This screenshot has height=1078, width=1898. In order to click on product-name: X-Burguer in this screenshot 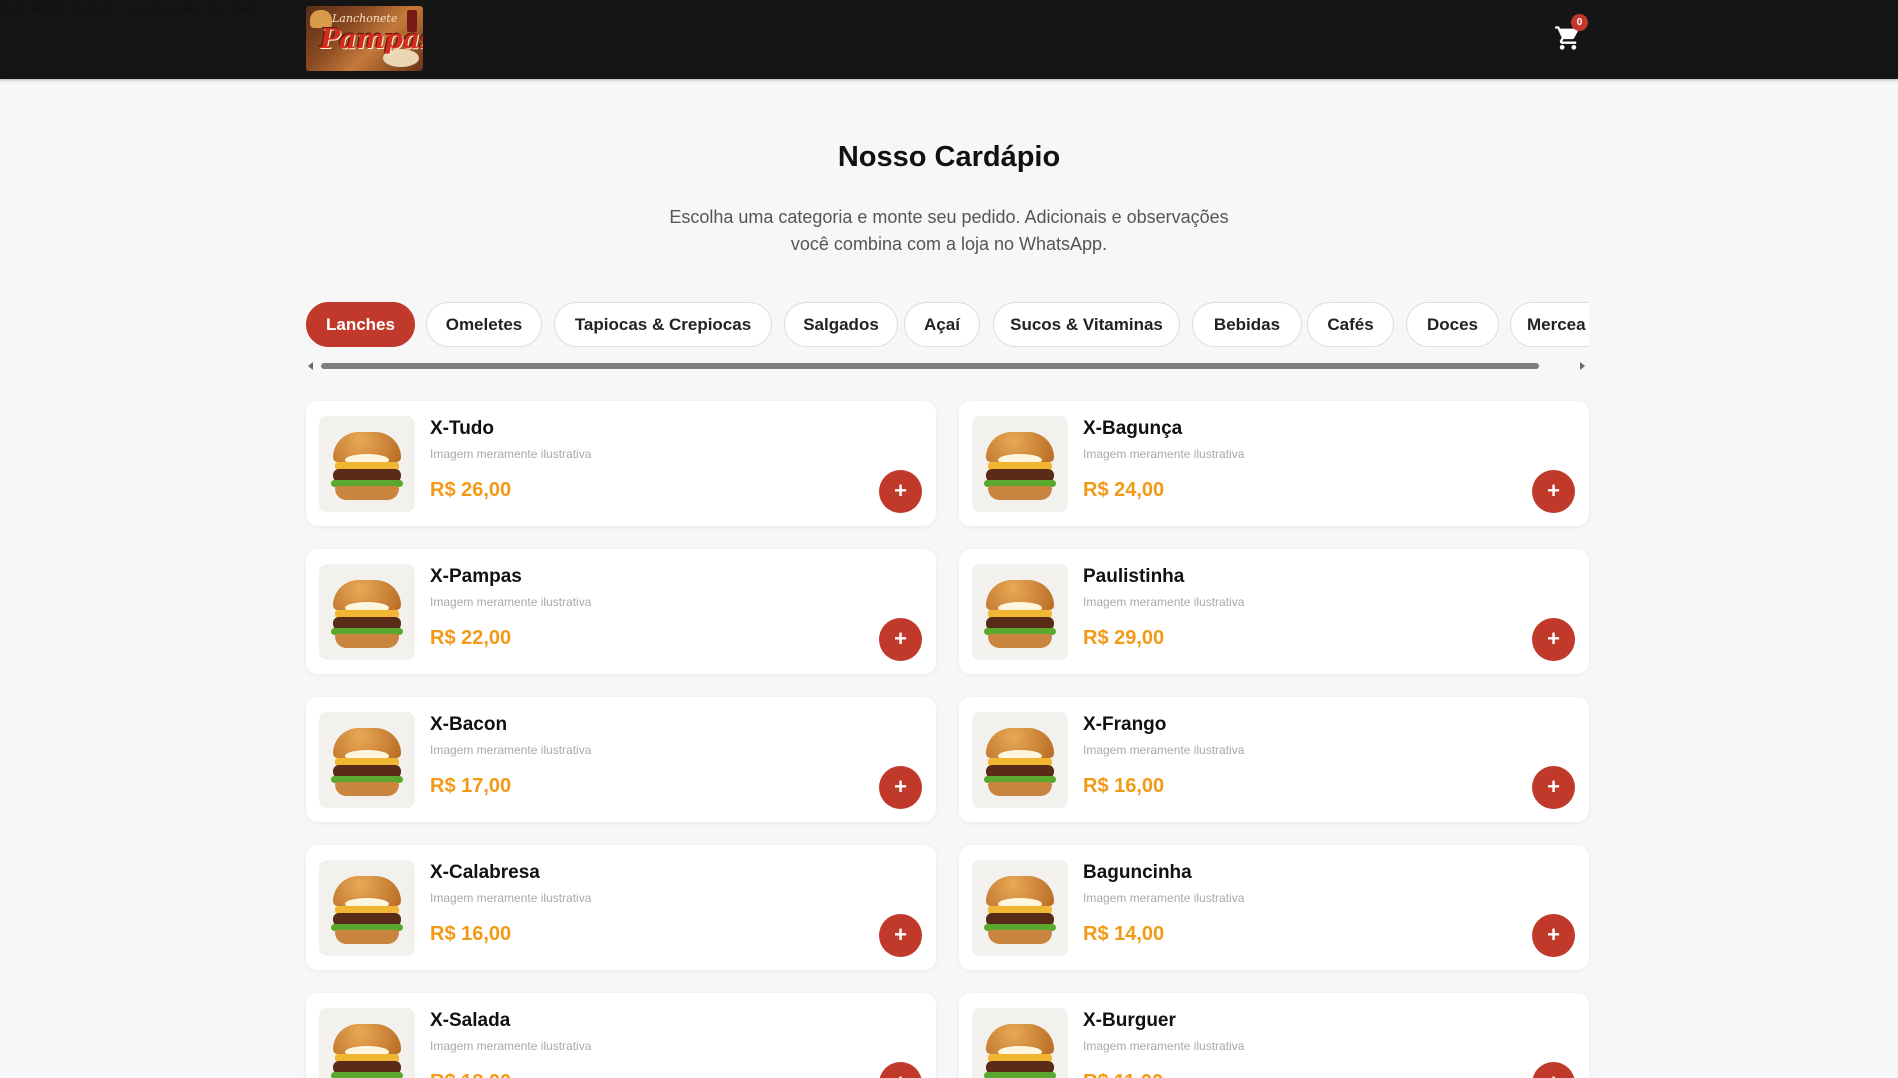, I will do `click(1129, 1020)`.